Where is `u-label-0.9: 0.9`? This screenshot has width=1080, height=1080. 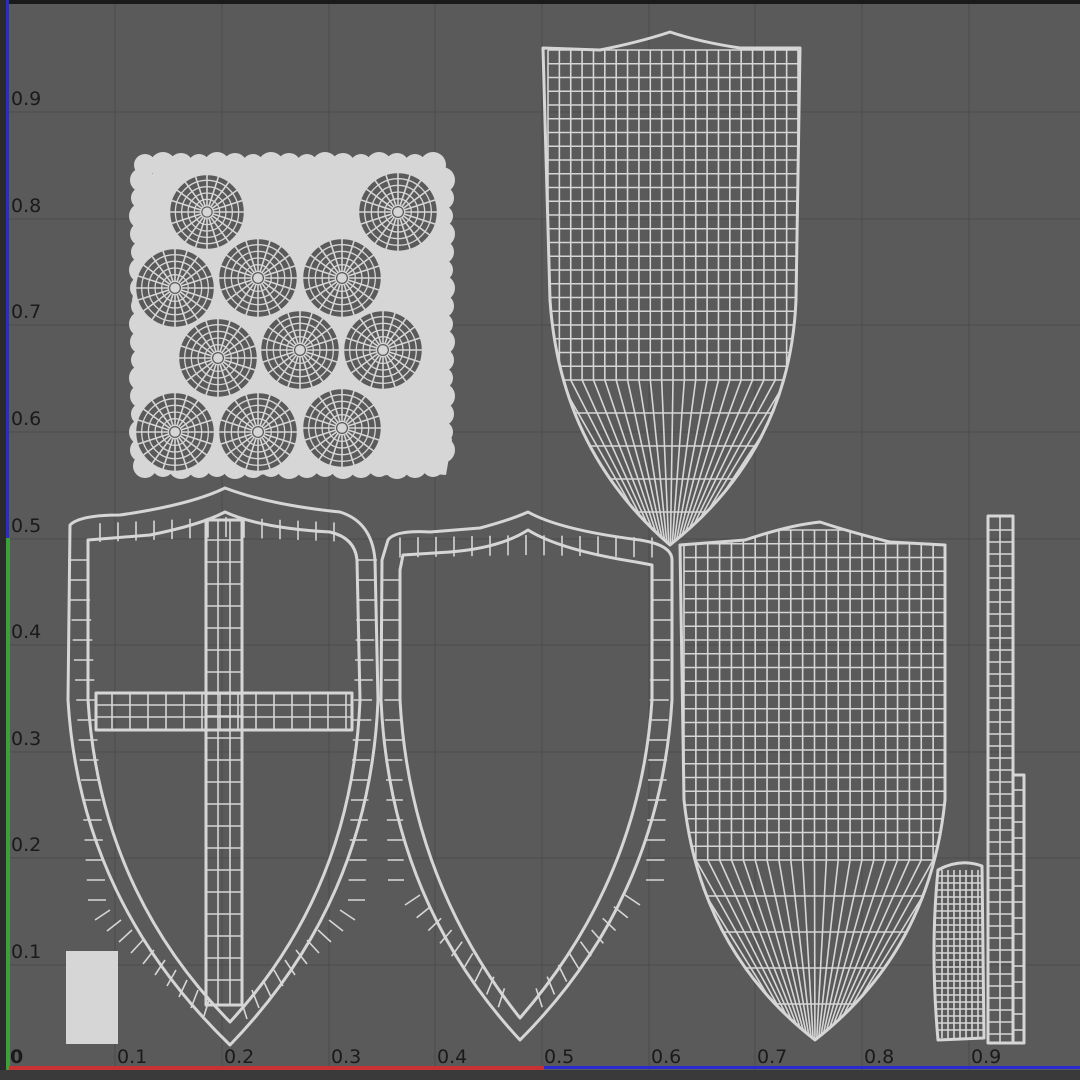
u-label-0.9: 0.9 is located at coordinates (986, 1057).